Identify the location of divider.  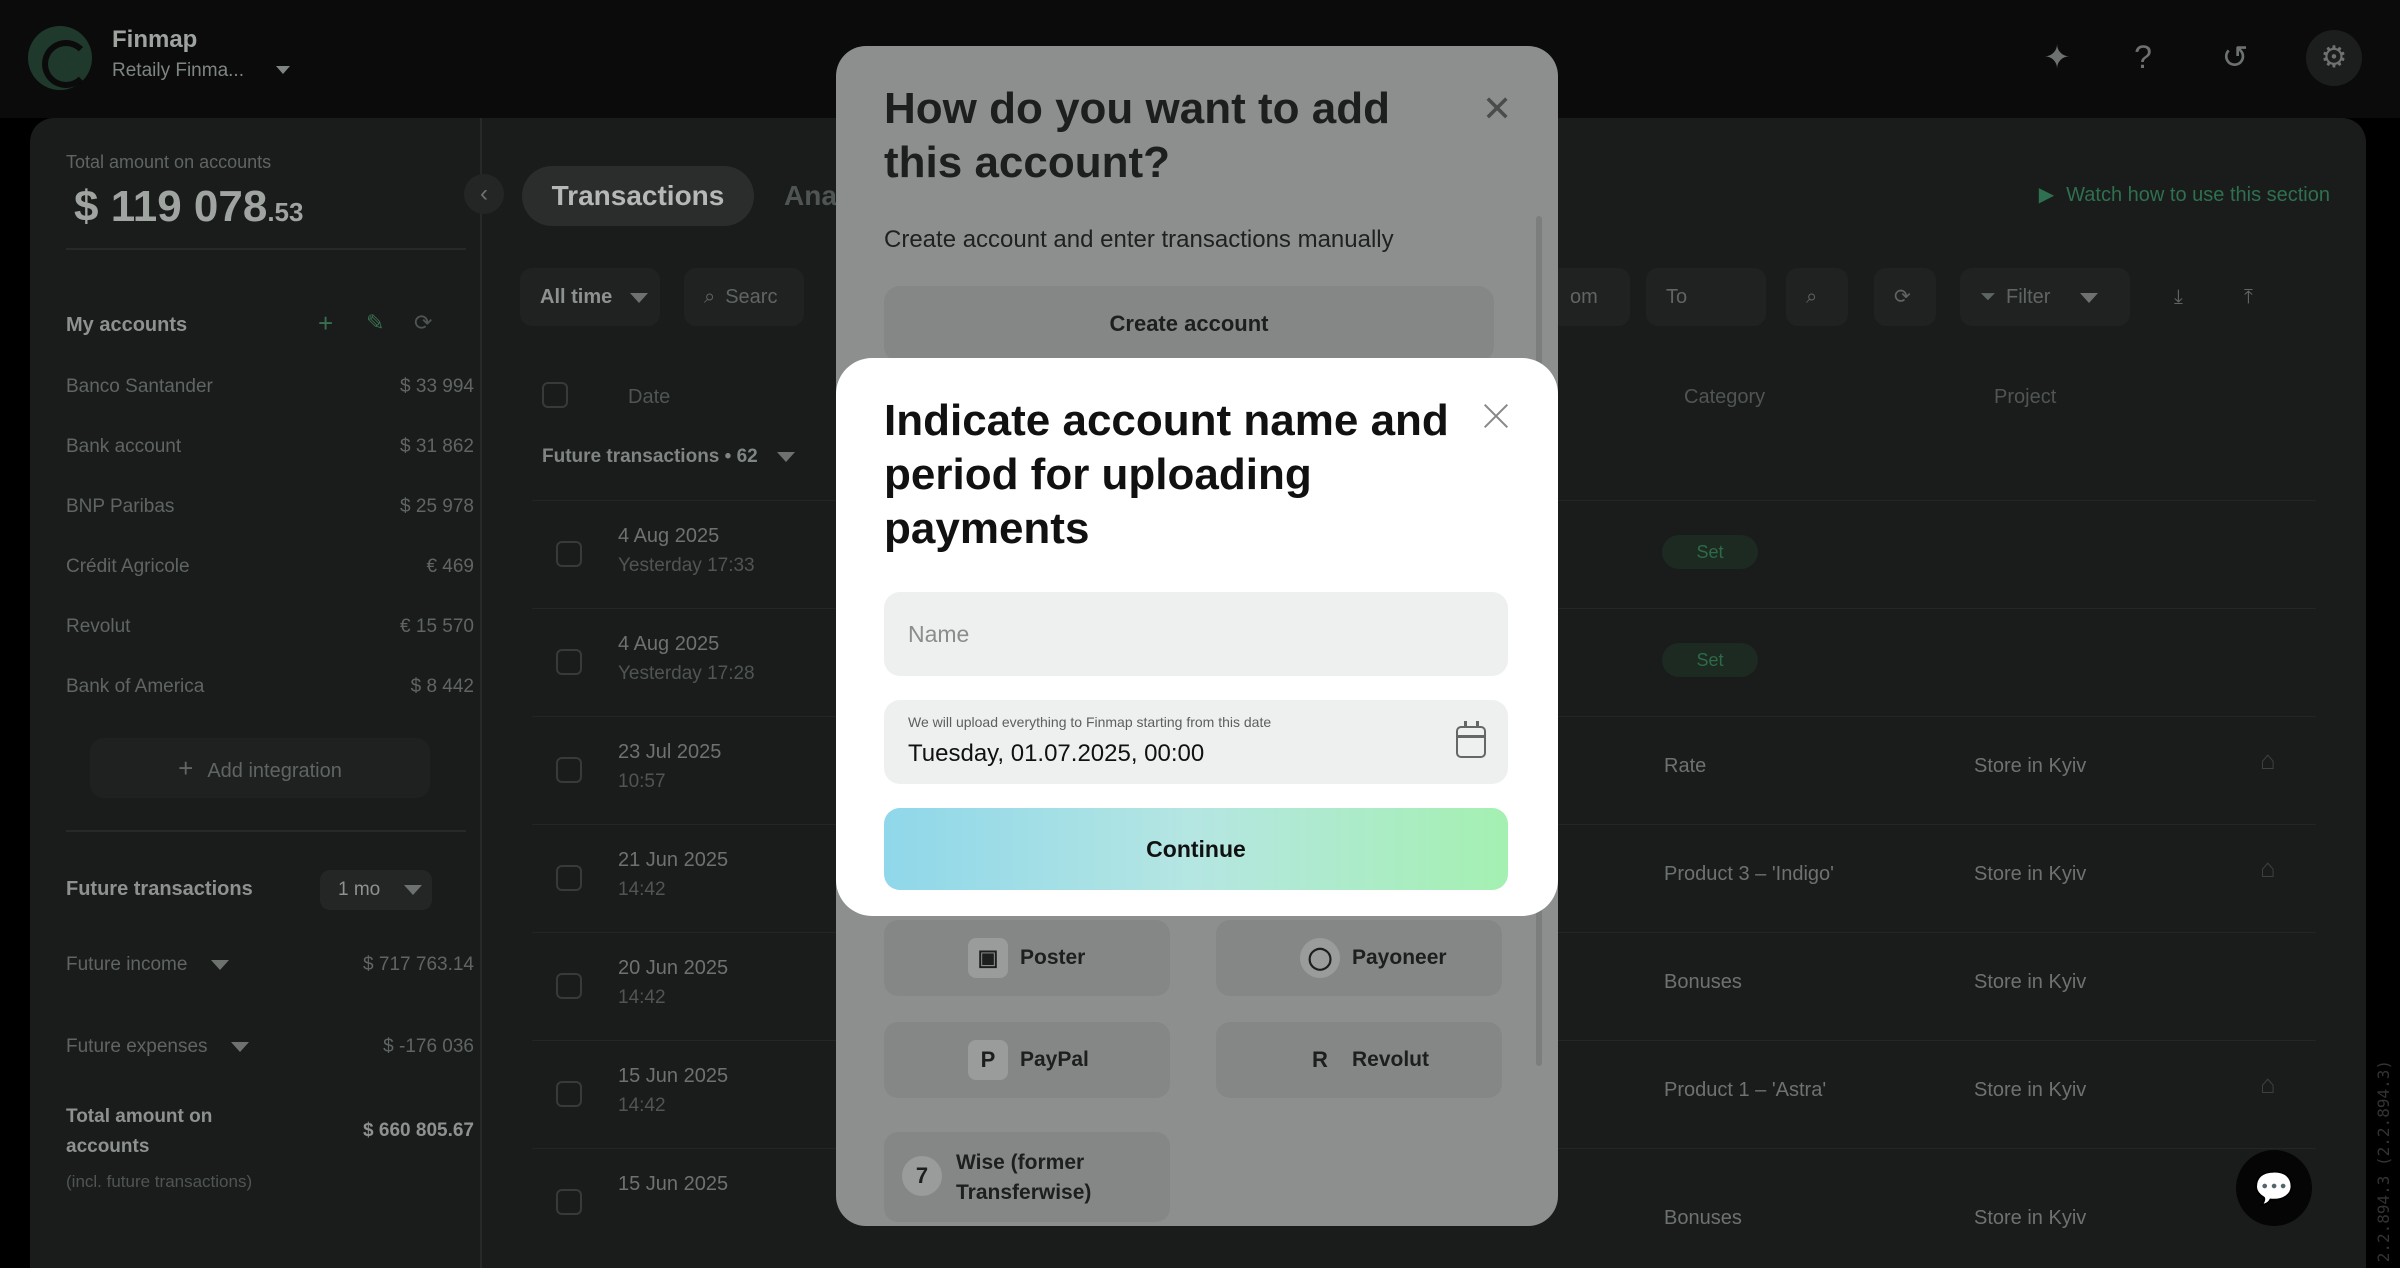
(266, 831).